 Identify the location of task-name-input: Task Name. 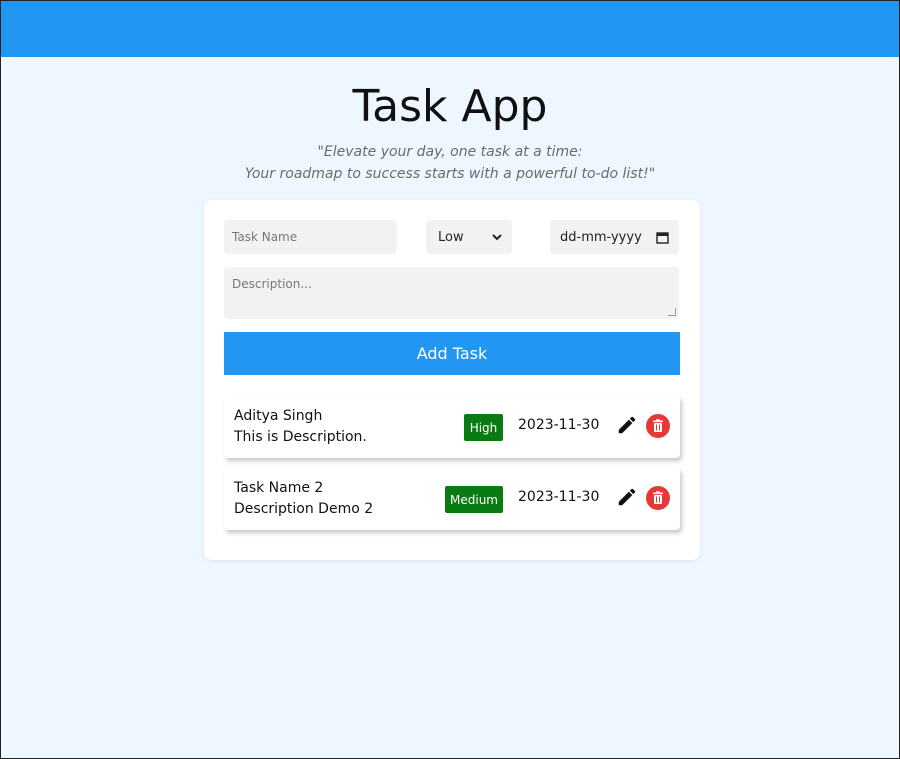
(310, 237).